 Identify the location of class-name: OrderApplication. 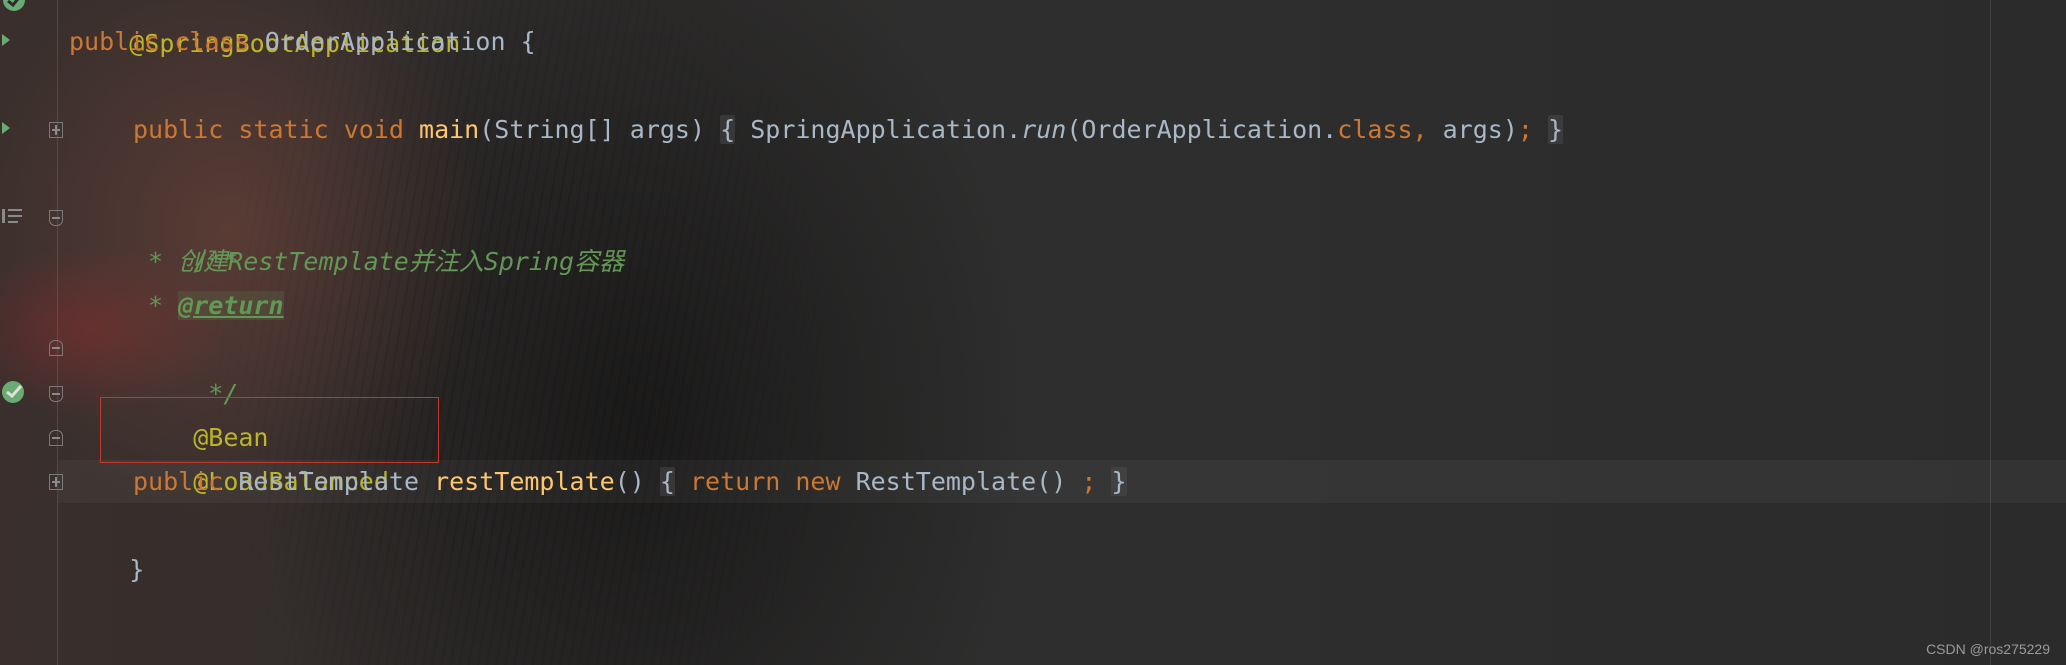
(385, 41).